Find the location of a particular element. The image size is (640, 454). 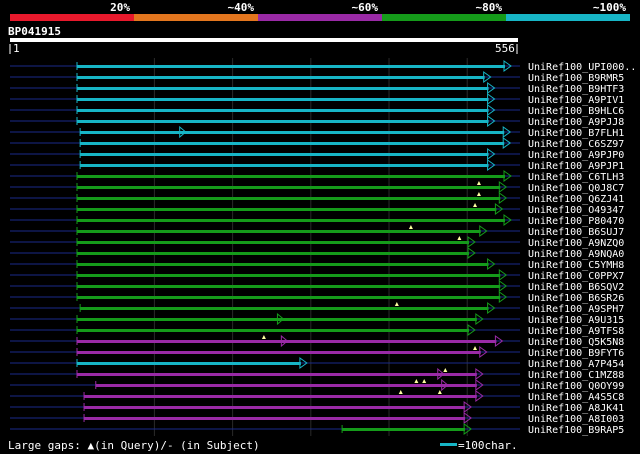

hit-row: UniRef100_C1MZ88 is located at coordinates (317, 374).